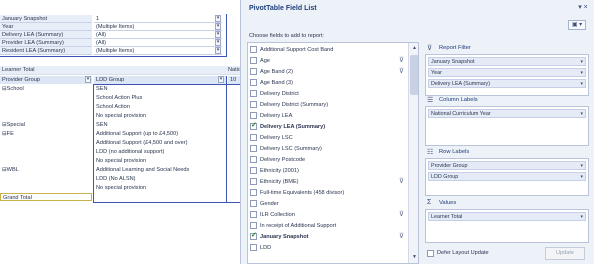 The height and width of the screenshot is (264, 594). Describe the element at coordinates (507, 83) in the screenshot. I see `report-filter-item: Delivery LEA (Summary) ▾` at that location.